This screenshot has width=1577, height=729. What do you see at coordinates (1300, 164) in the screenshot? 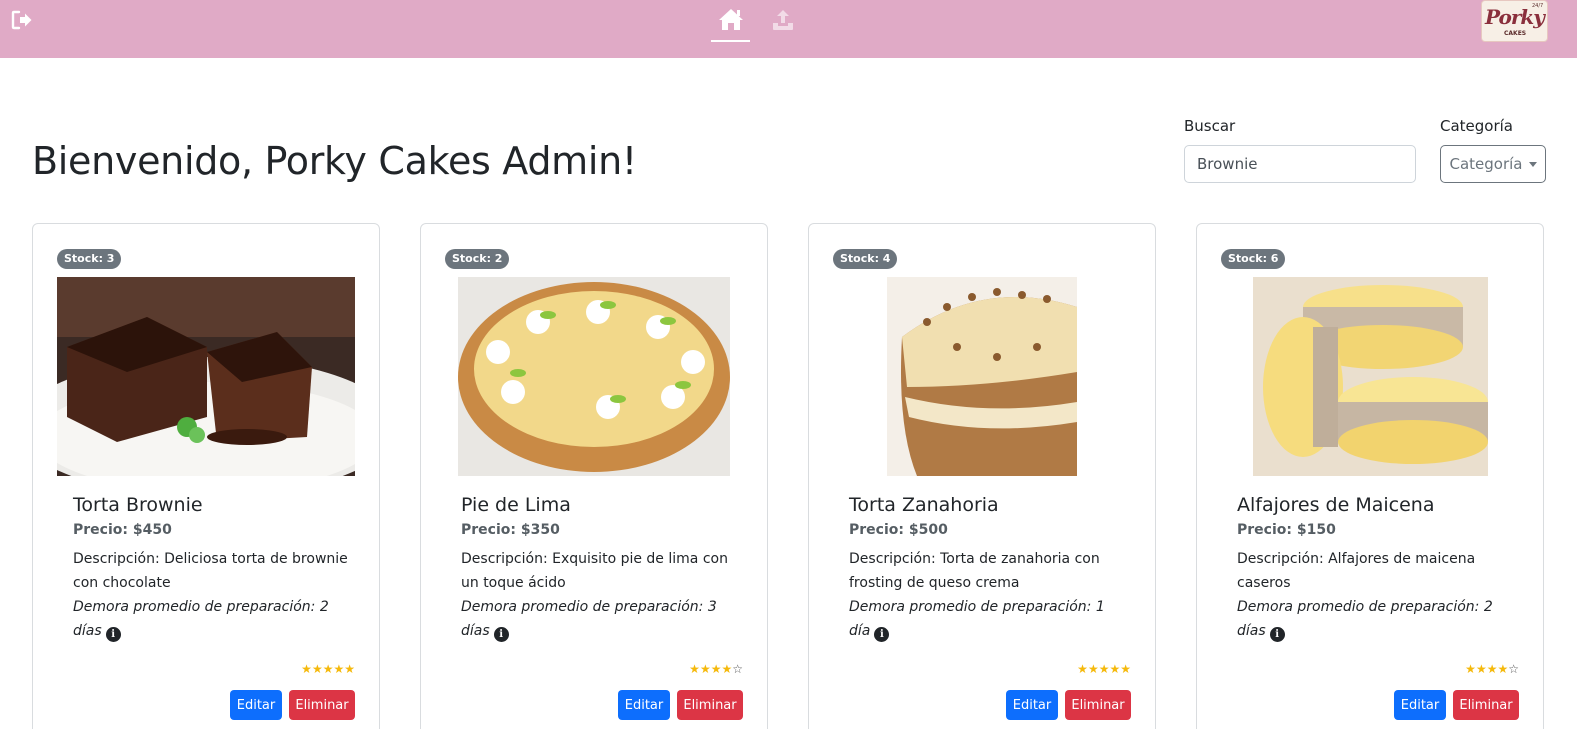
I see `search-input` at bounding box center [1300, 164].